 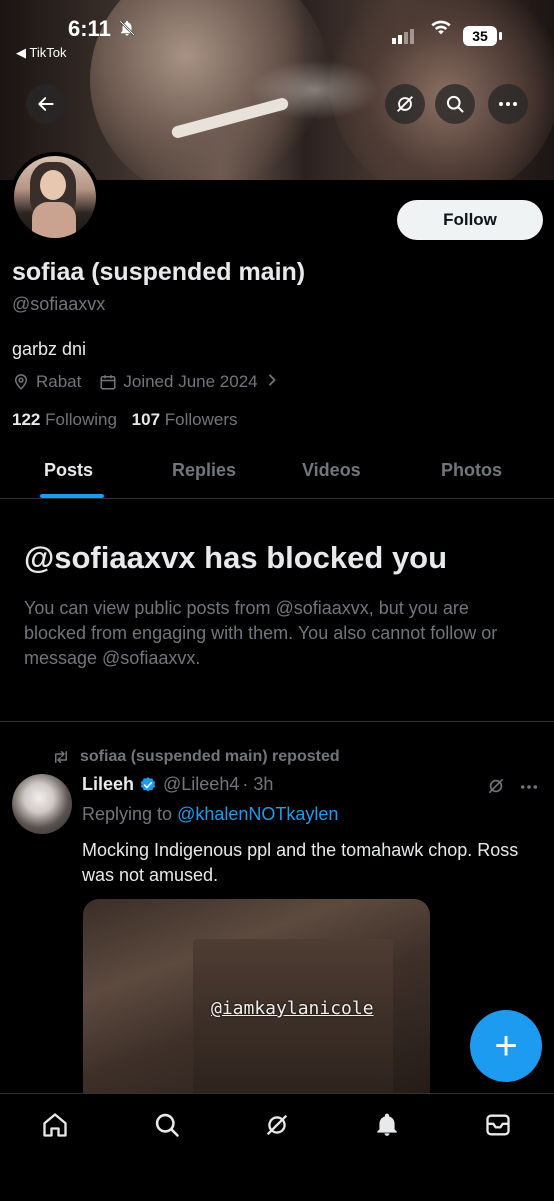 What do you see at coordinates (146, 419) in the screenshot?
I see `followers-count: 107` at bounding box center [146, 419].